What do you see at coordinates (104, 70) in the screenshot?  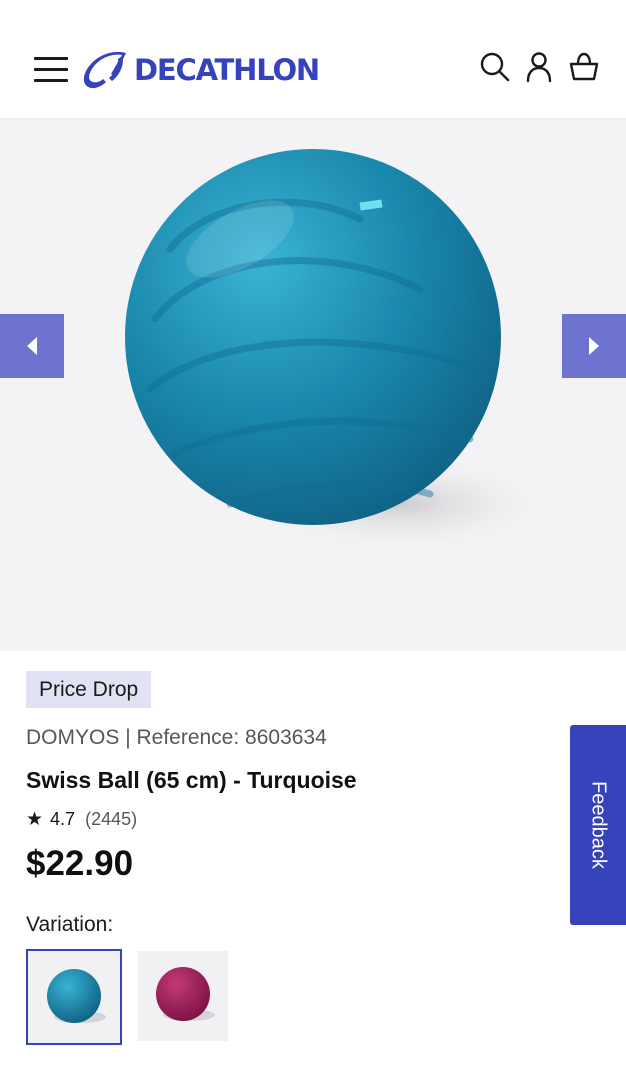 I see `decathlon-logo-mark` at bounding box center [104, 70].